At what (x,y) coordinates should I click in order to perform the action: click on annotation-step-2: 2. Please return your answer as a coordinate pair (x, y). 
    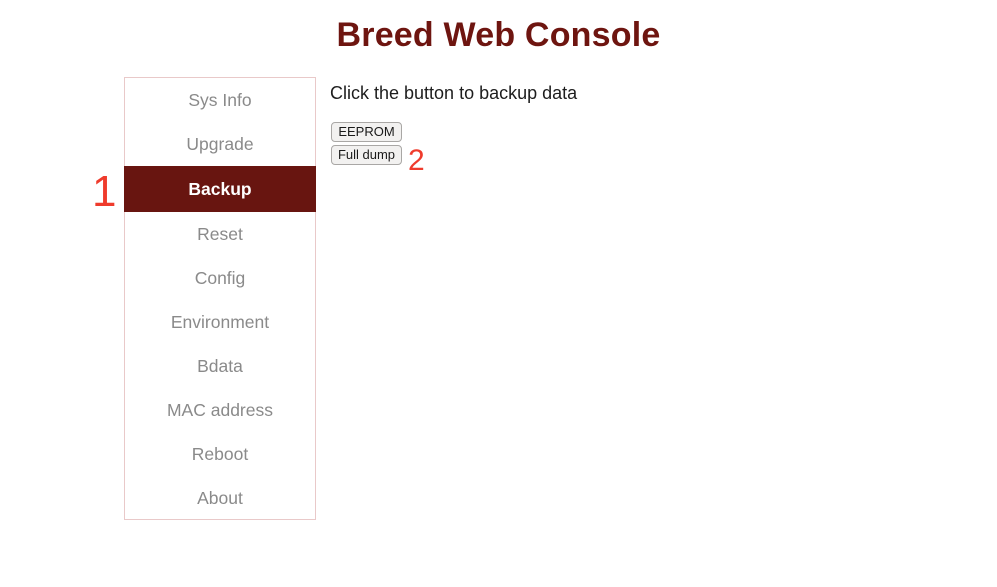
    Looking at the image, I should click on (416, 160).